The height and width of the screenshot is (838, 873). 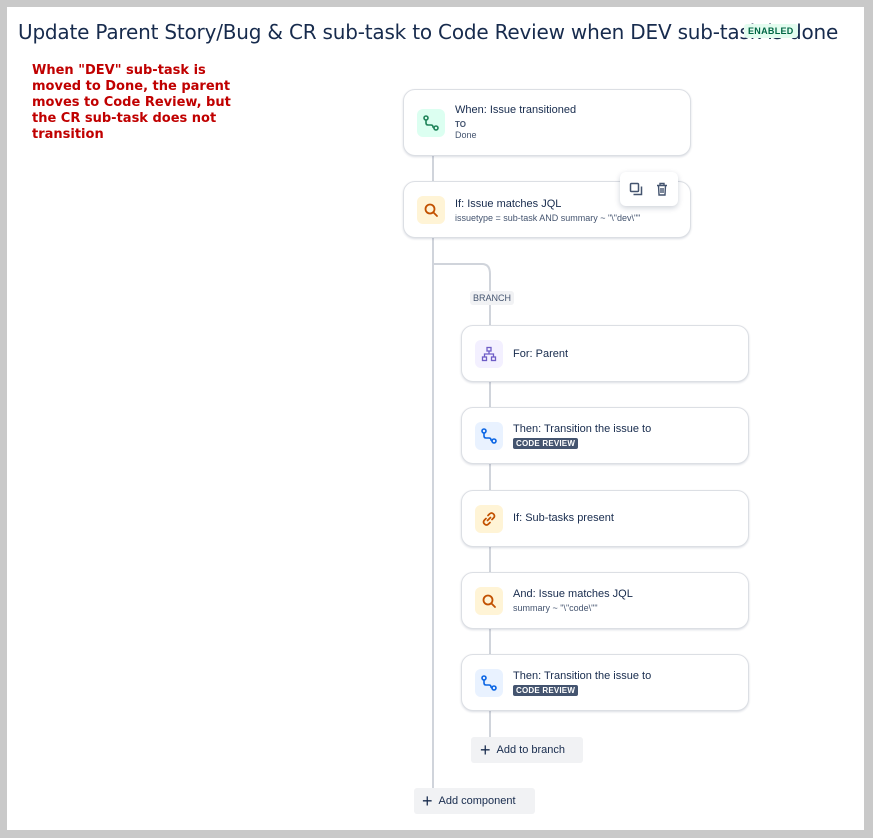 I want to click on add-component-button: + Add component, so click(x=474, y=801).